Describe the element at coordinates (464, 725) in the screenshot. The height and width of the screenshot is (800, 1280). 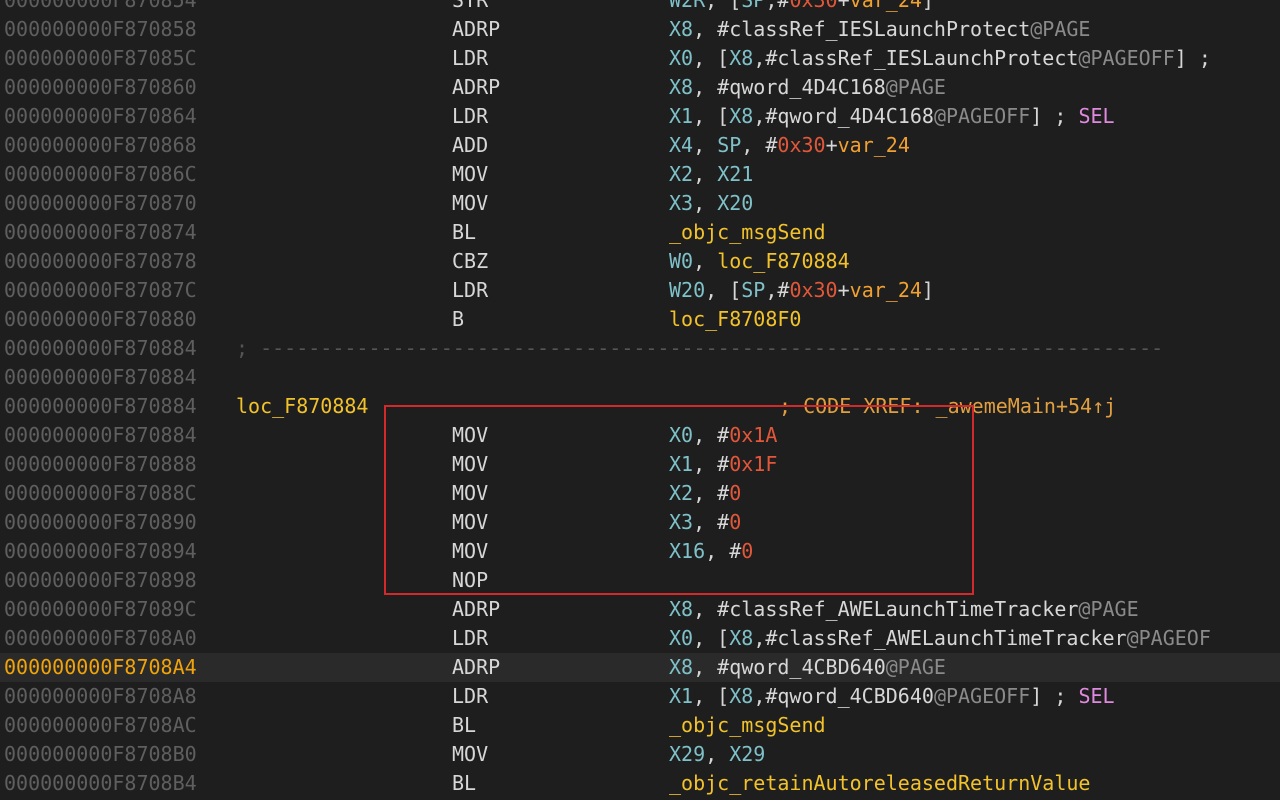
I see `mnemonic: BL` at that location.